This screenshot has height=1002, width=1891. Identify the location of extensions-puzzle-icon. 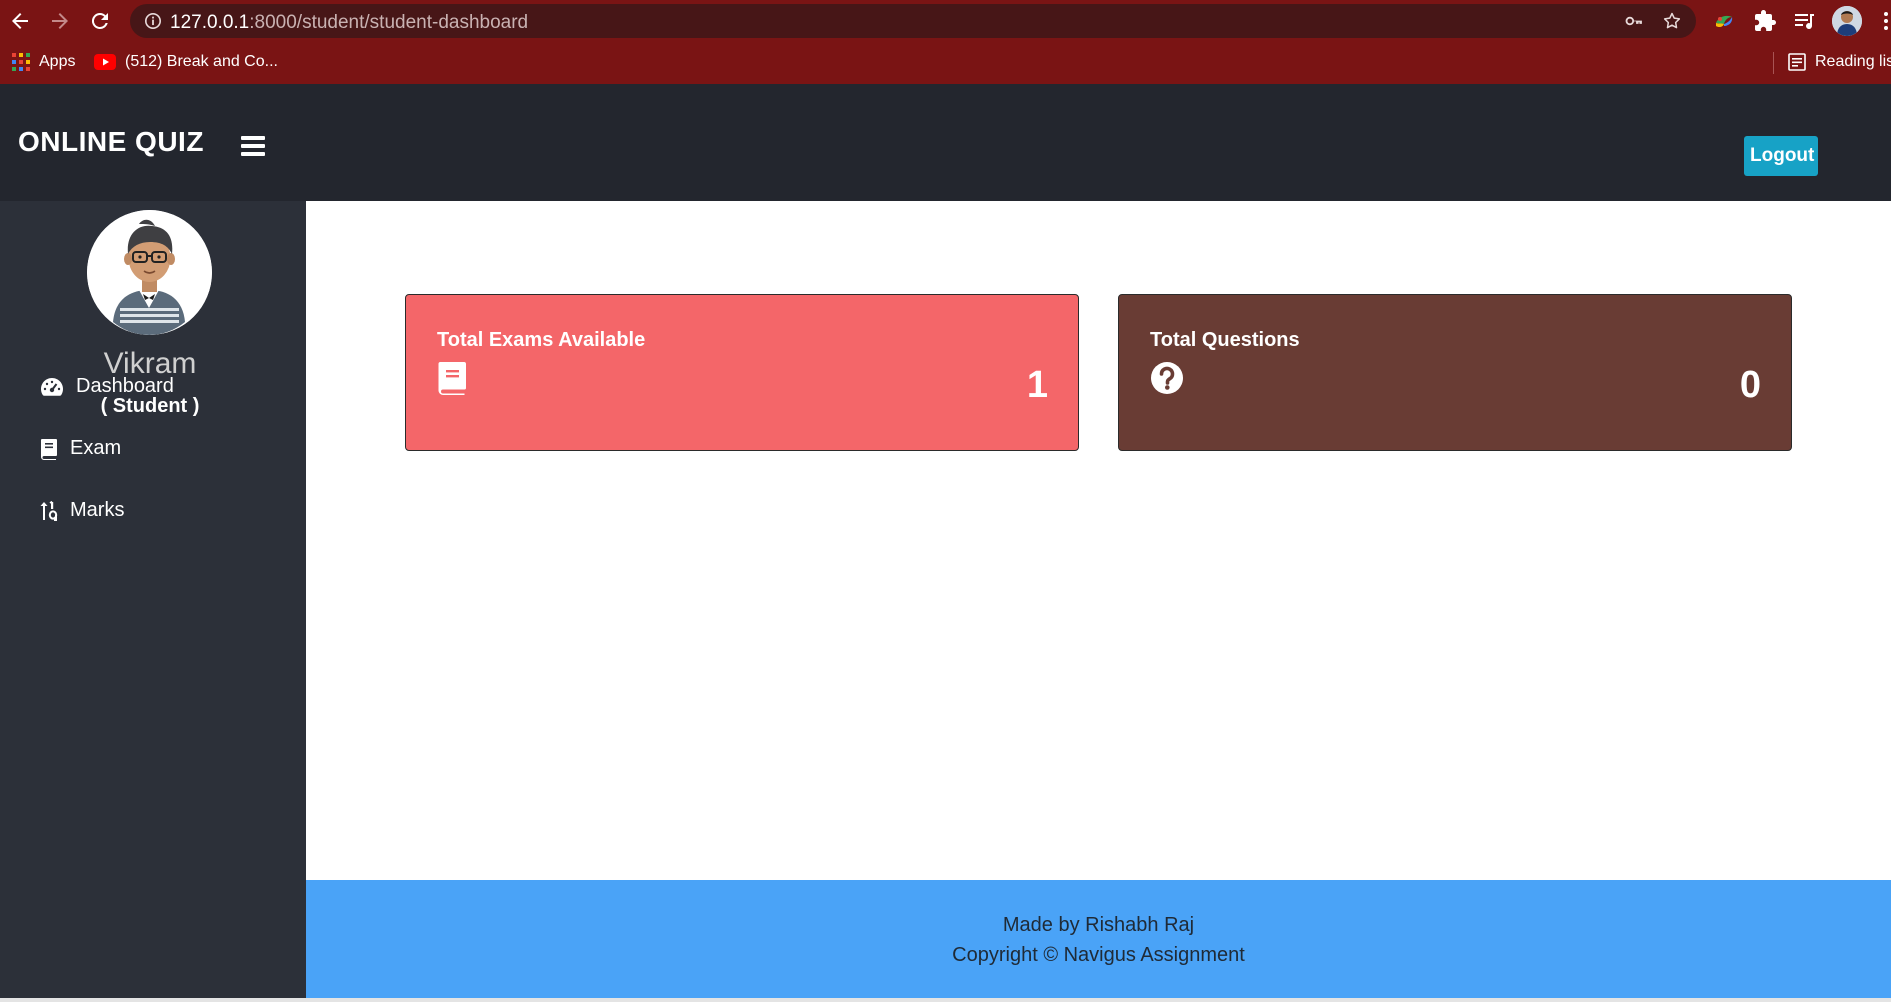
(1765, 21).